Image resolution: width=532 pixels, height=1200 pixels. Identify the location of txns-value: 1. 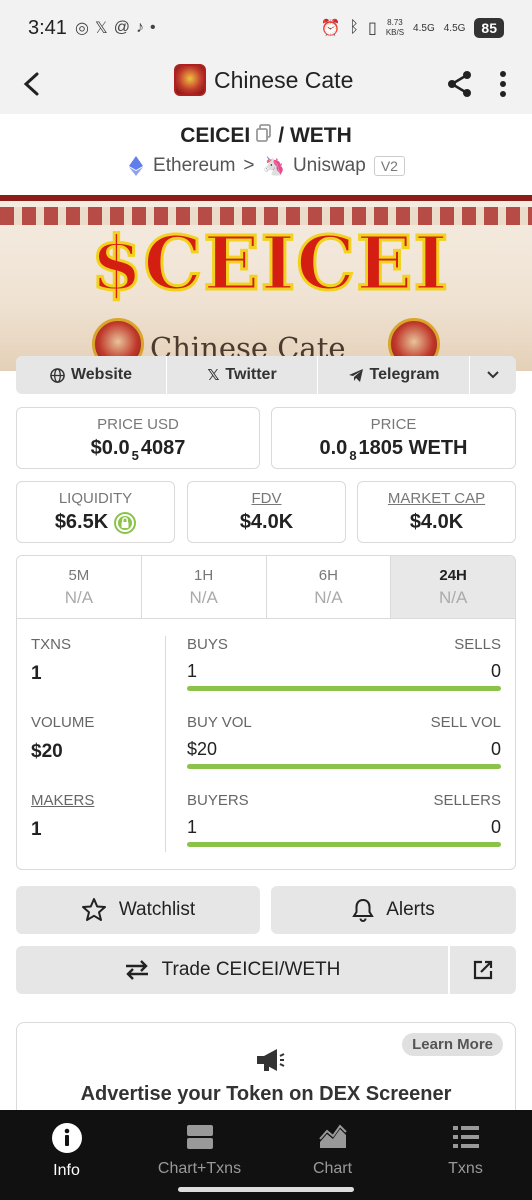
(36, 673).